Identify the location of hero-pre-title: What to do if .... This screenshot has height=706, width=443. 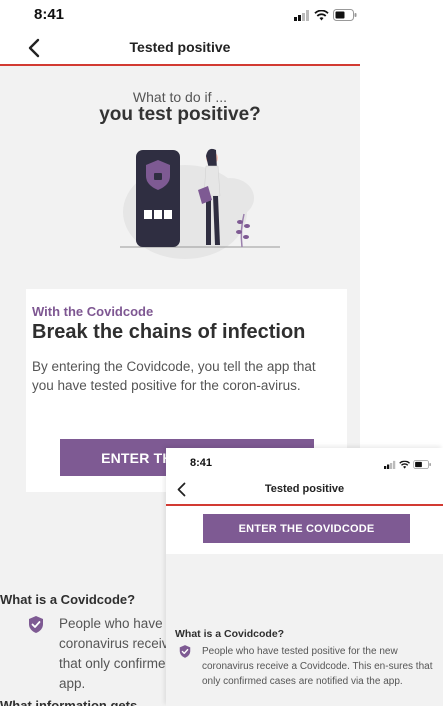
(180, 97).